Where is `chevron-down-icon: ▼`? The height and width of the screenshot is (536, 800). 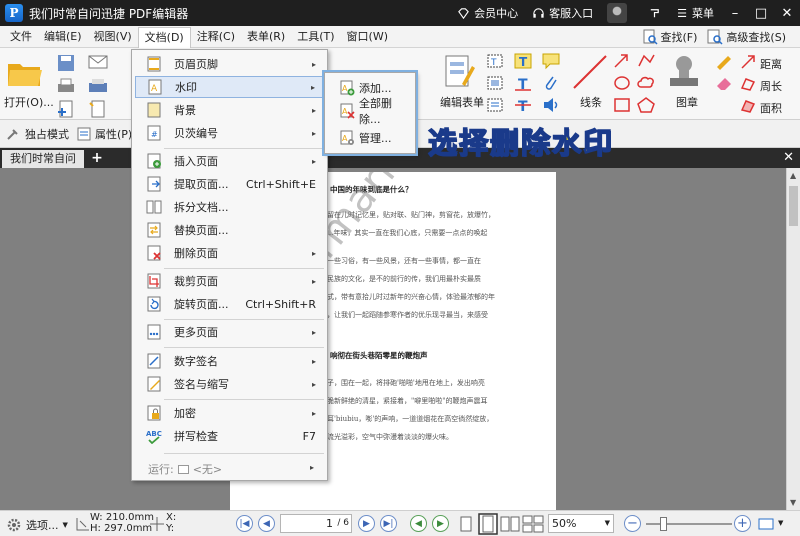 chevron-down-icon: ▼ is located at coordinates (780, 523).